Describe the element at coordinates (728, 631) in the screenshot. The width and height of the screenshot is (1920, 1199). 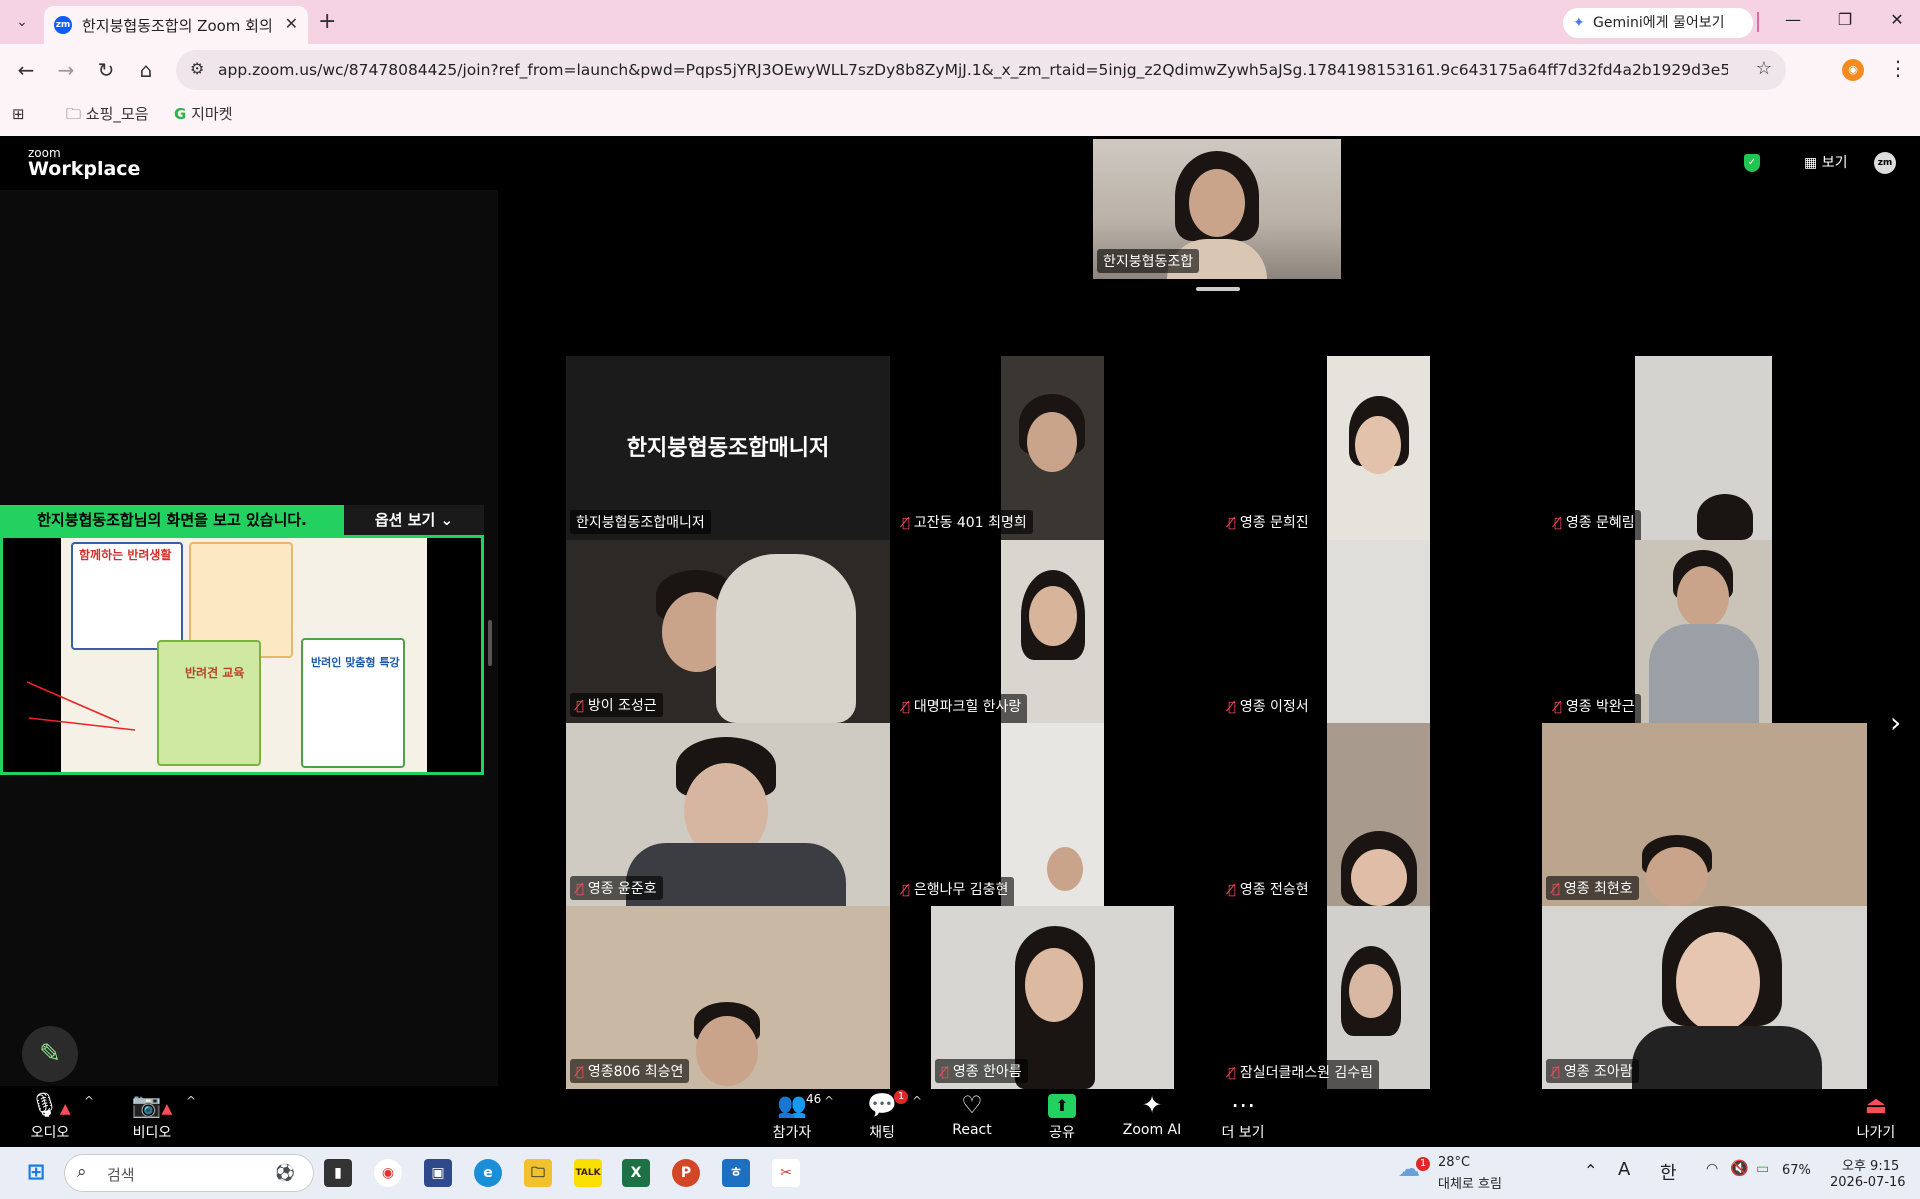
I see `participant-tile: 🎙̸ 방이 조성근` at that location.